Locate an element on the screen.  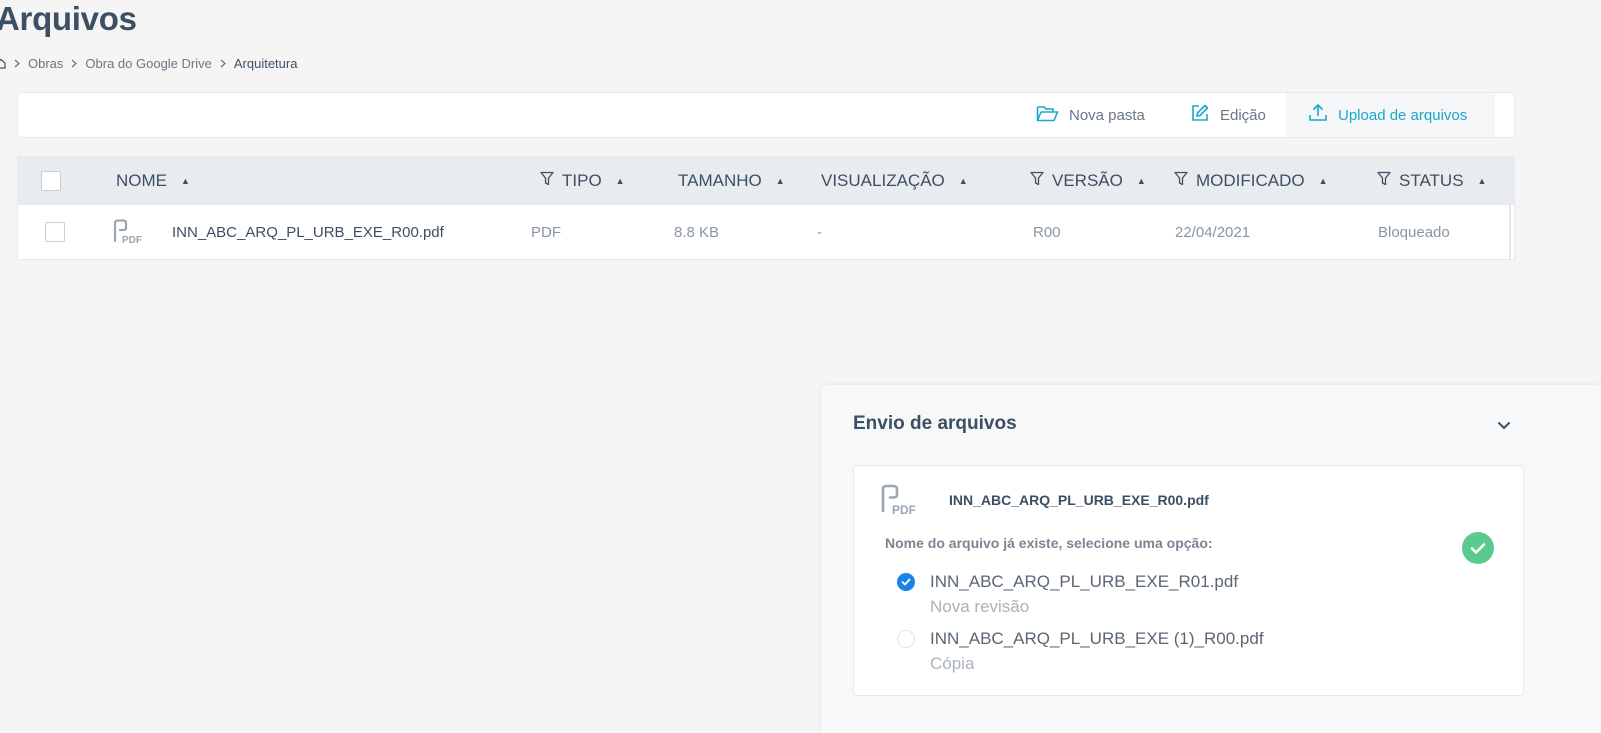
breadcrumb-item-arquitetura: Arquitetura is located at coordinates (265, 63).